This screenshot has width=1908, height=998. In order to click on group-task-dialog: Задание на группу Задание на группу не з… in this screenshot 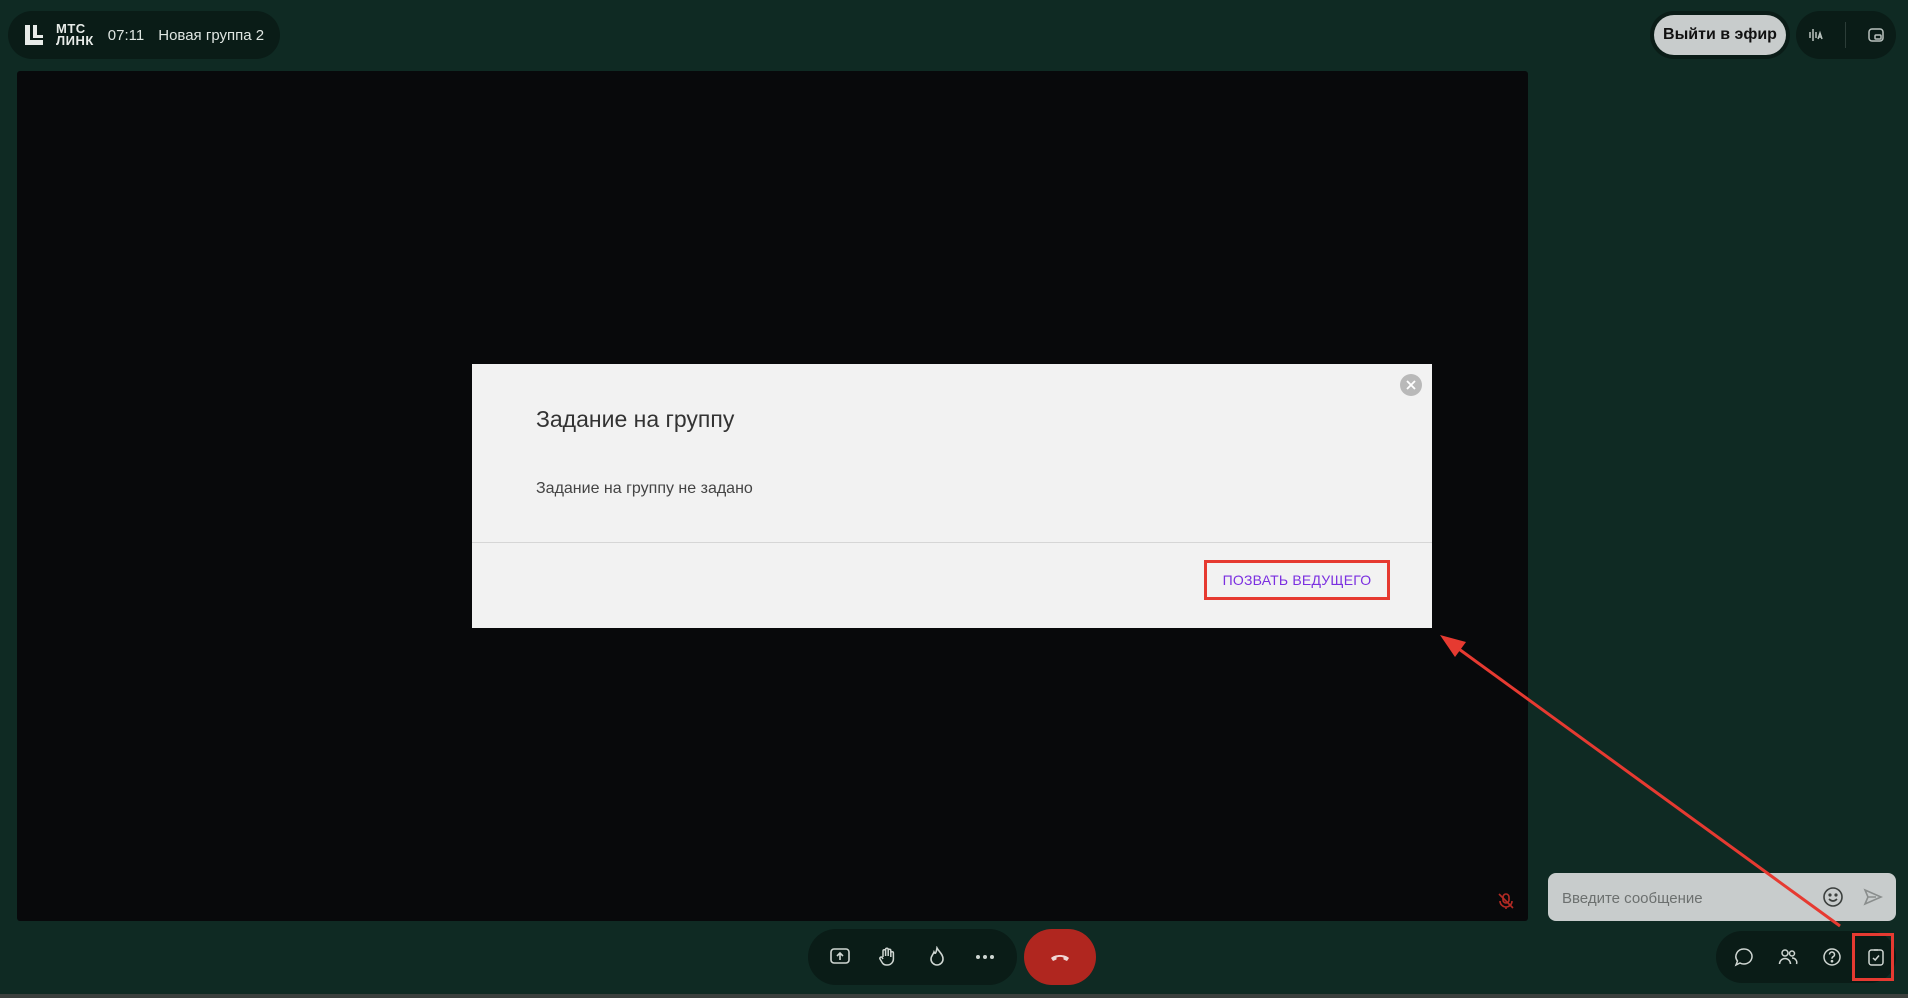, I will do `click(952, 496)`.